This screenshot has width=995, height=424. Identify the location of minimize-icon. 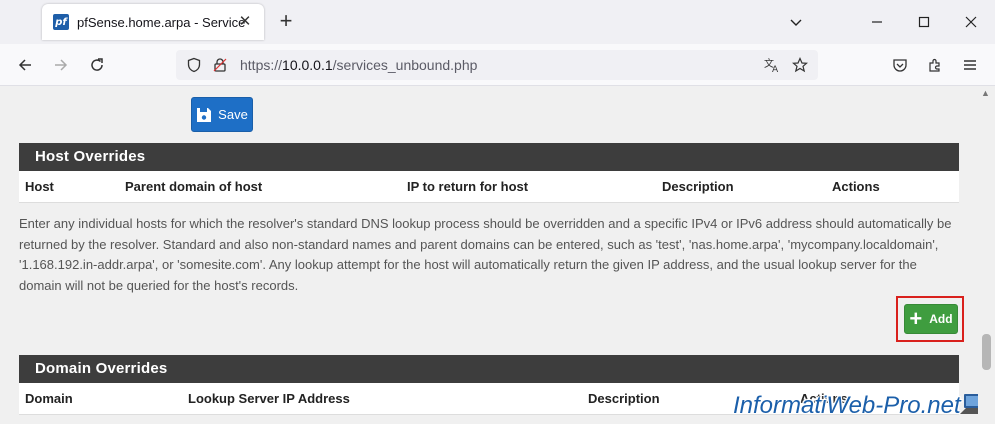
(877, 22).